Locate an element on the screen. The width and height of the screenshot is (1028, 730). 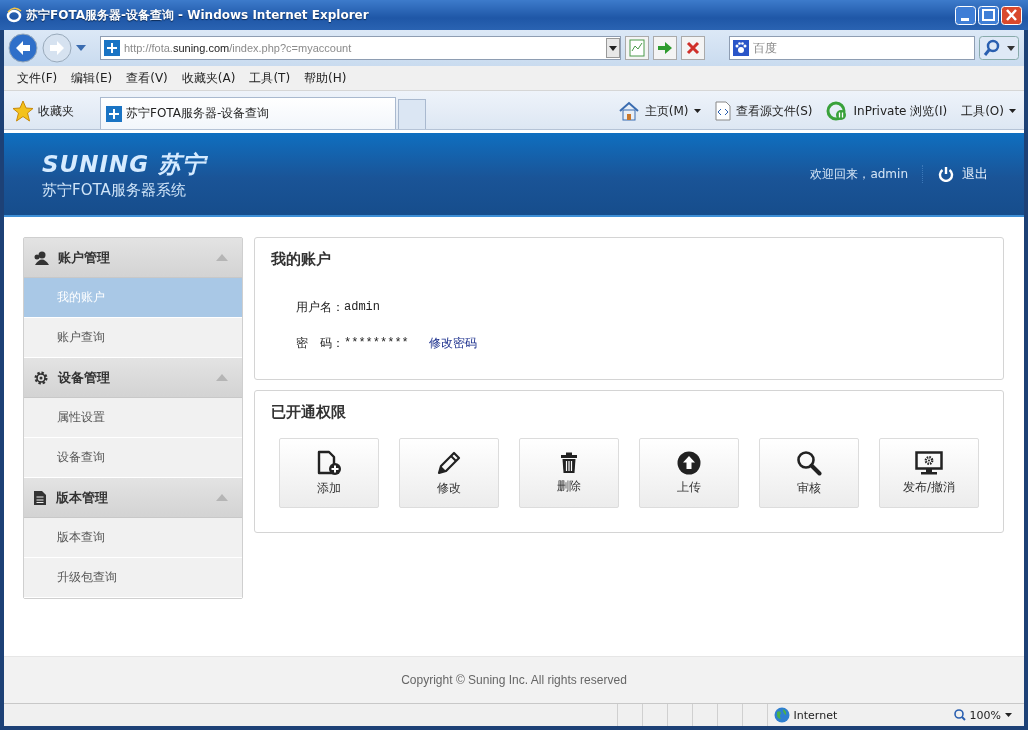
permission-button: 修改 is located at coordinates (449, 473).